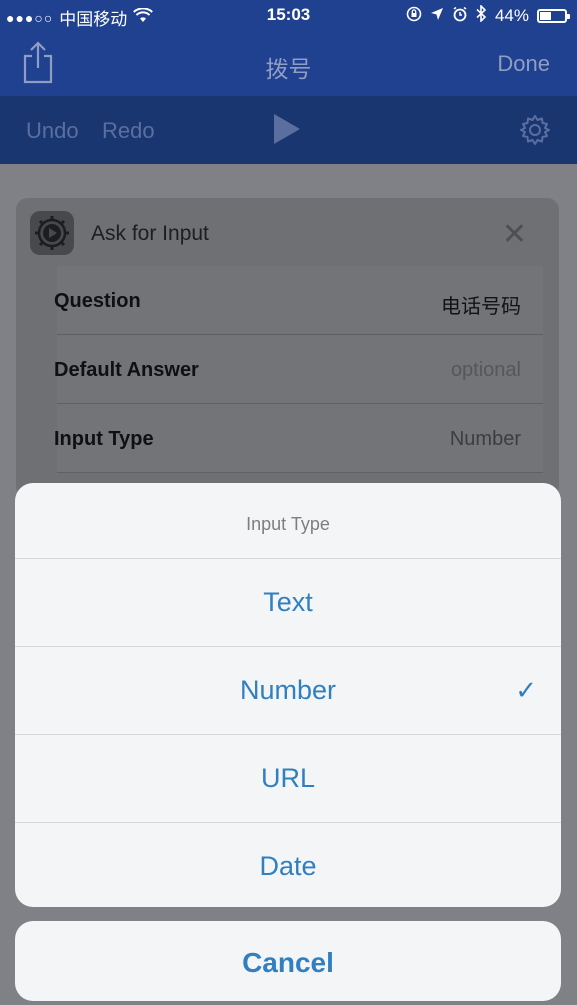 The height and width of the screenshot is (1005, 577). Describe the element at coordinates (535, 132) in the screenshot. I see `gear-icon` at that location.